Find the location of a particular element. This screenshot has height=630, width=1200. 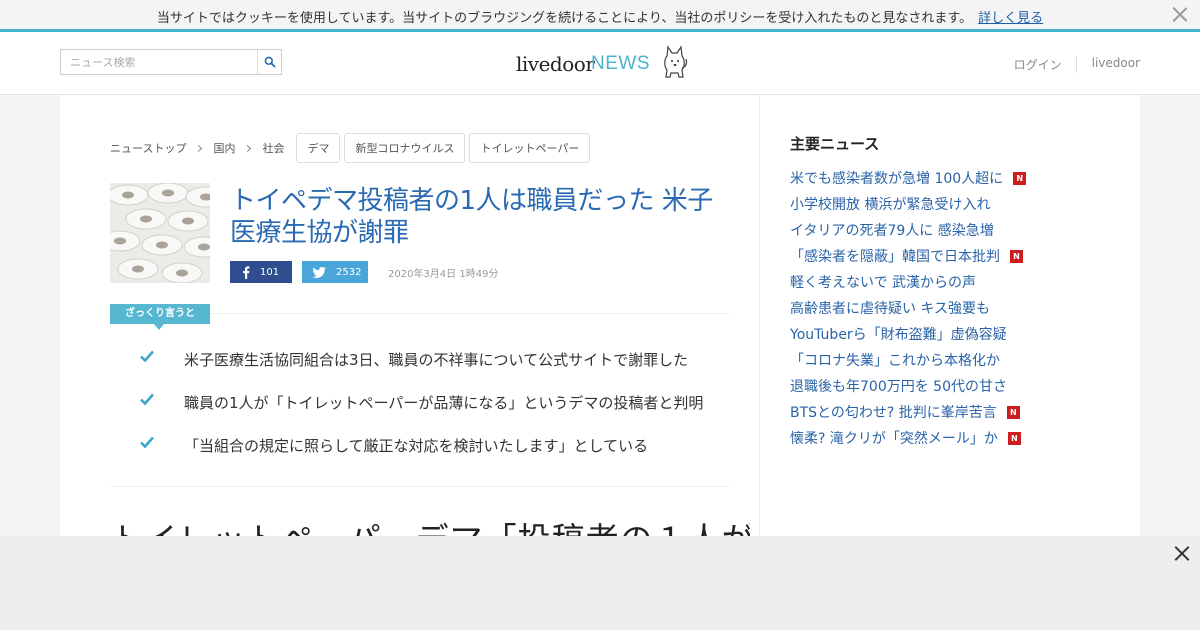

twitter-share-button: 2532 is located at coordinates (335, 272).